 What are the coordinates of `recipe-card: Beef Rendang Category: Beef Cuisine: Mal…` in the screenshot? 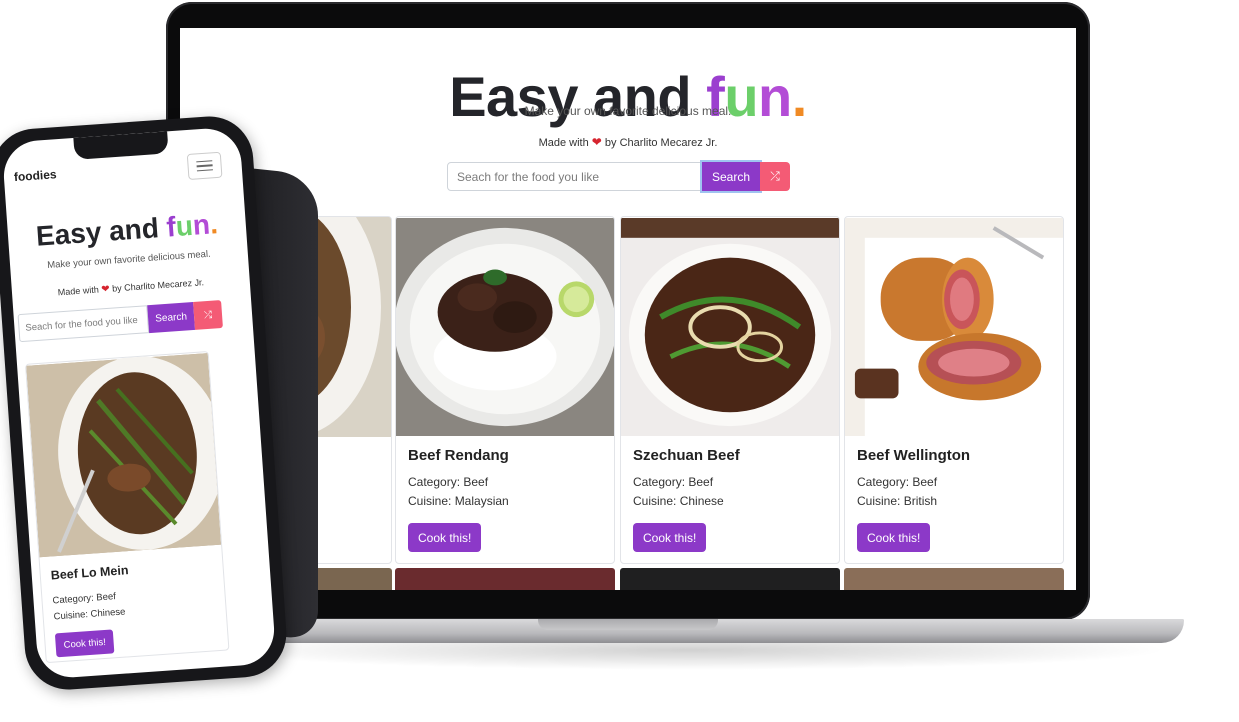 It's located at (505, 390).